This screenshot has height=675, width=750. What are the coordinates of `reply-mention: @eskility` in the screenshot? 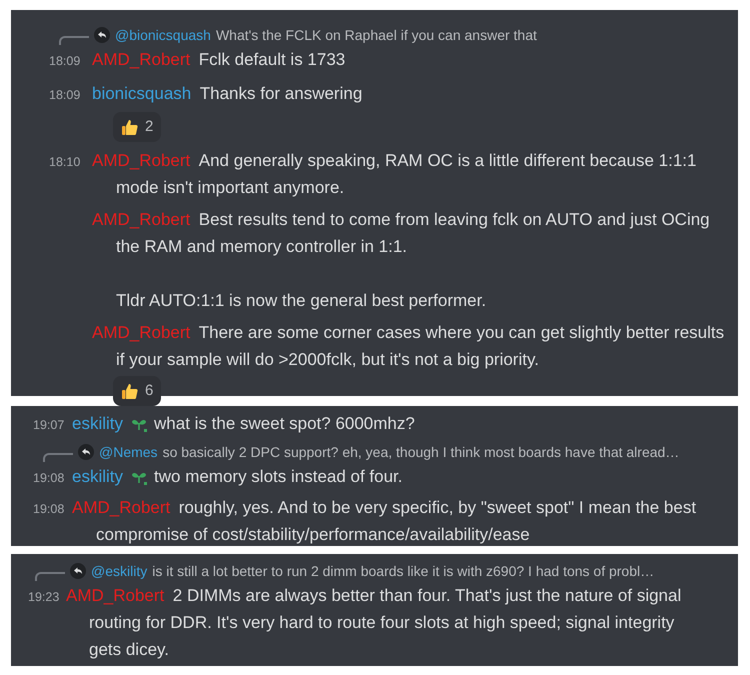 It's located at (119, 571).